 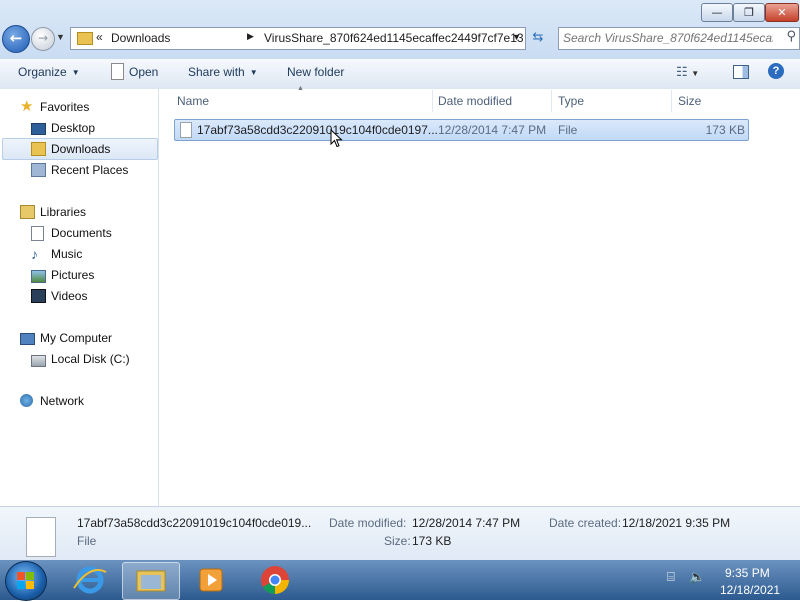 I want to click on search-box: ⚲, so click(x=679, y=38).